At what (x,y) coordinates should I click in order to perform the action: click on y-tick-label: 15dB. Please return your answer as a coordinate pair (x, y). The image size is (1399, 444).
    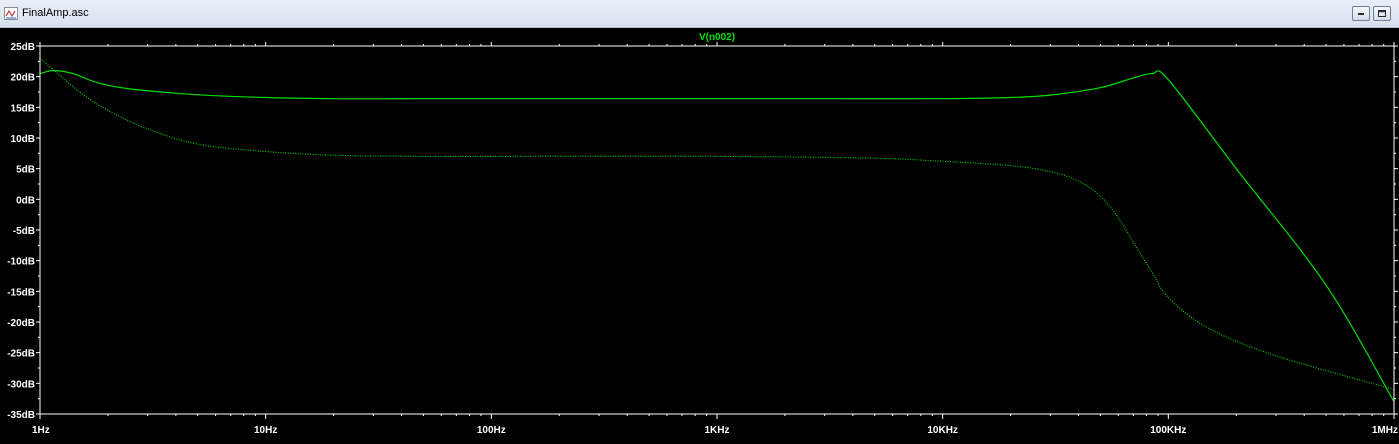
    Looking at the image, I should click on (23, 108).